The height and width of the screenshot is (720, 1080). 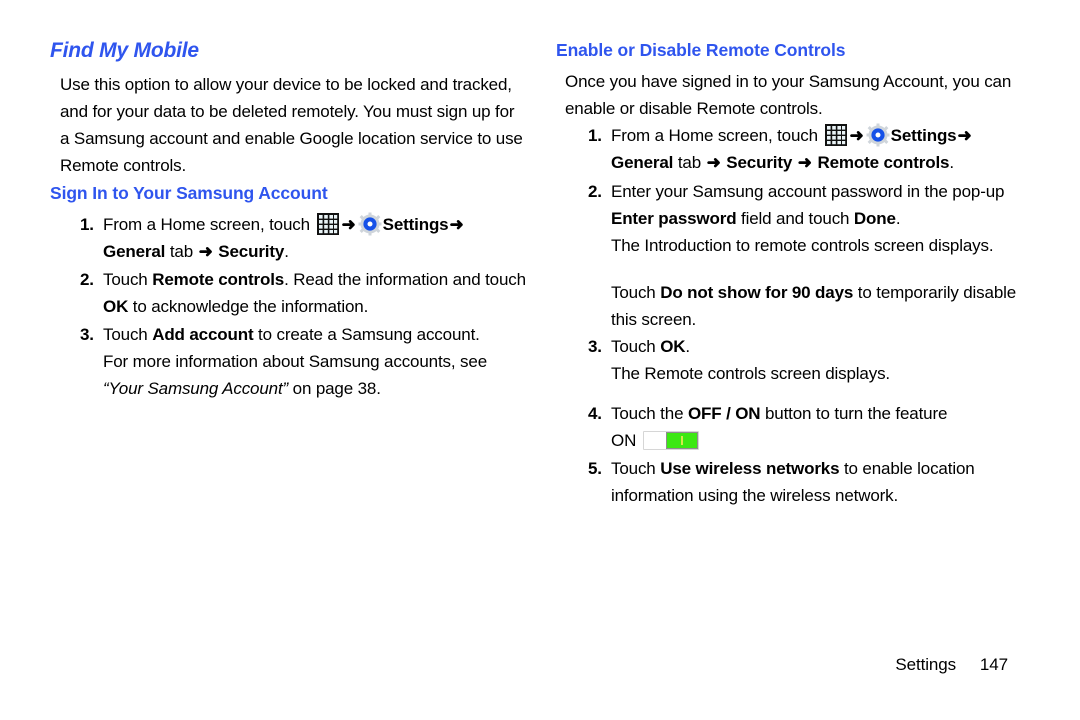 What do you see at coordinates (196, 388) in the screenshot?
I see `cross-reference-title: “Your Samsung Account”` at bounding box center [196, 388].